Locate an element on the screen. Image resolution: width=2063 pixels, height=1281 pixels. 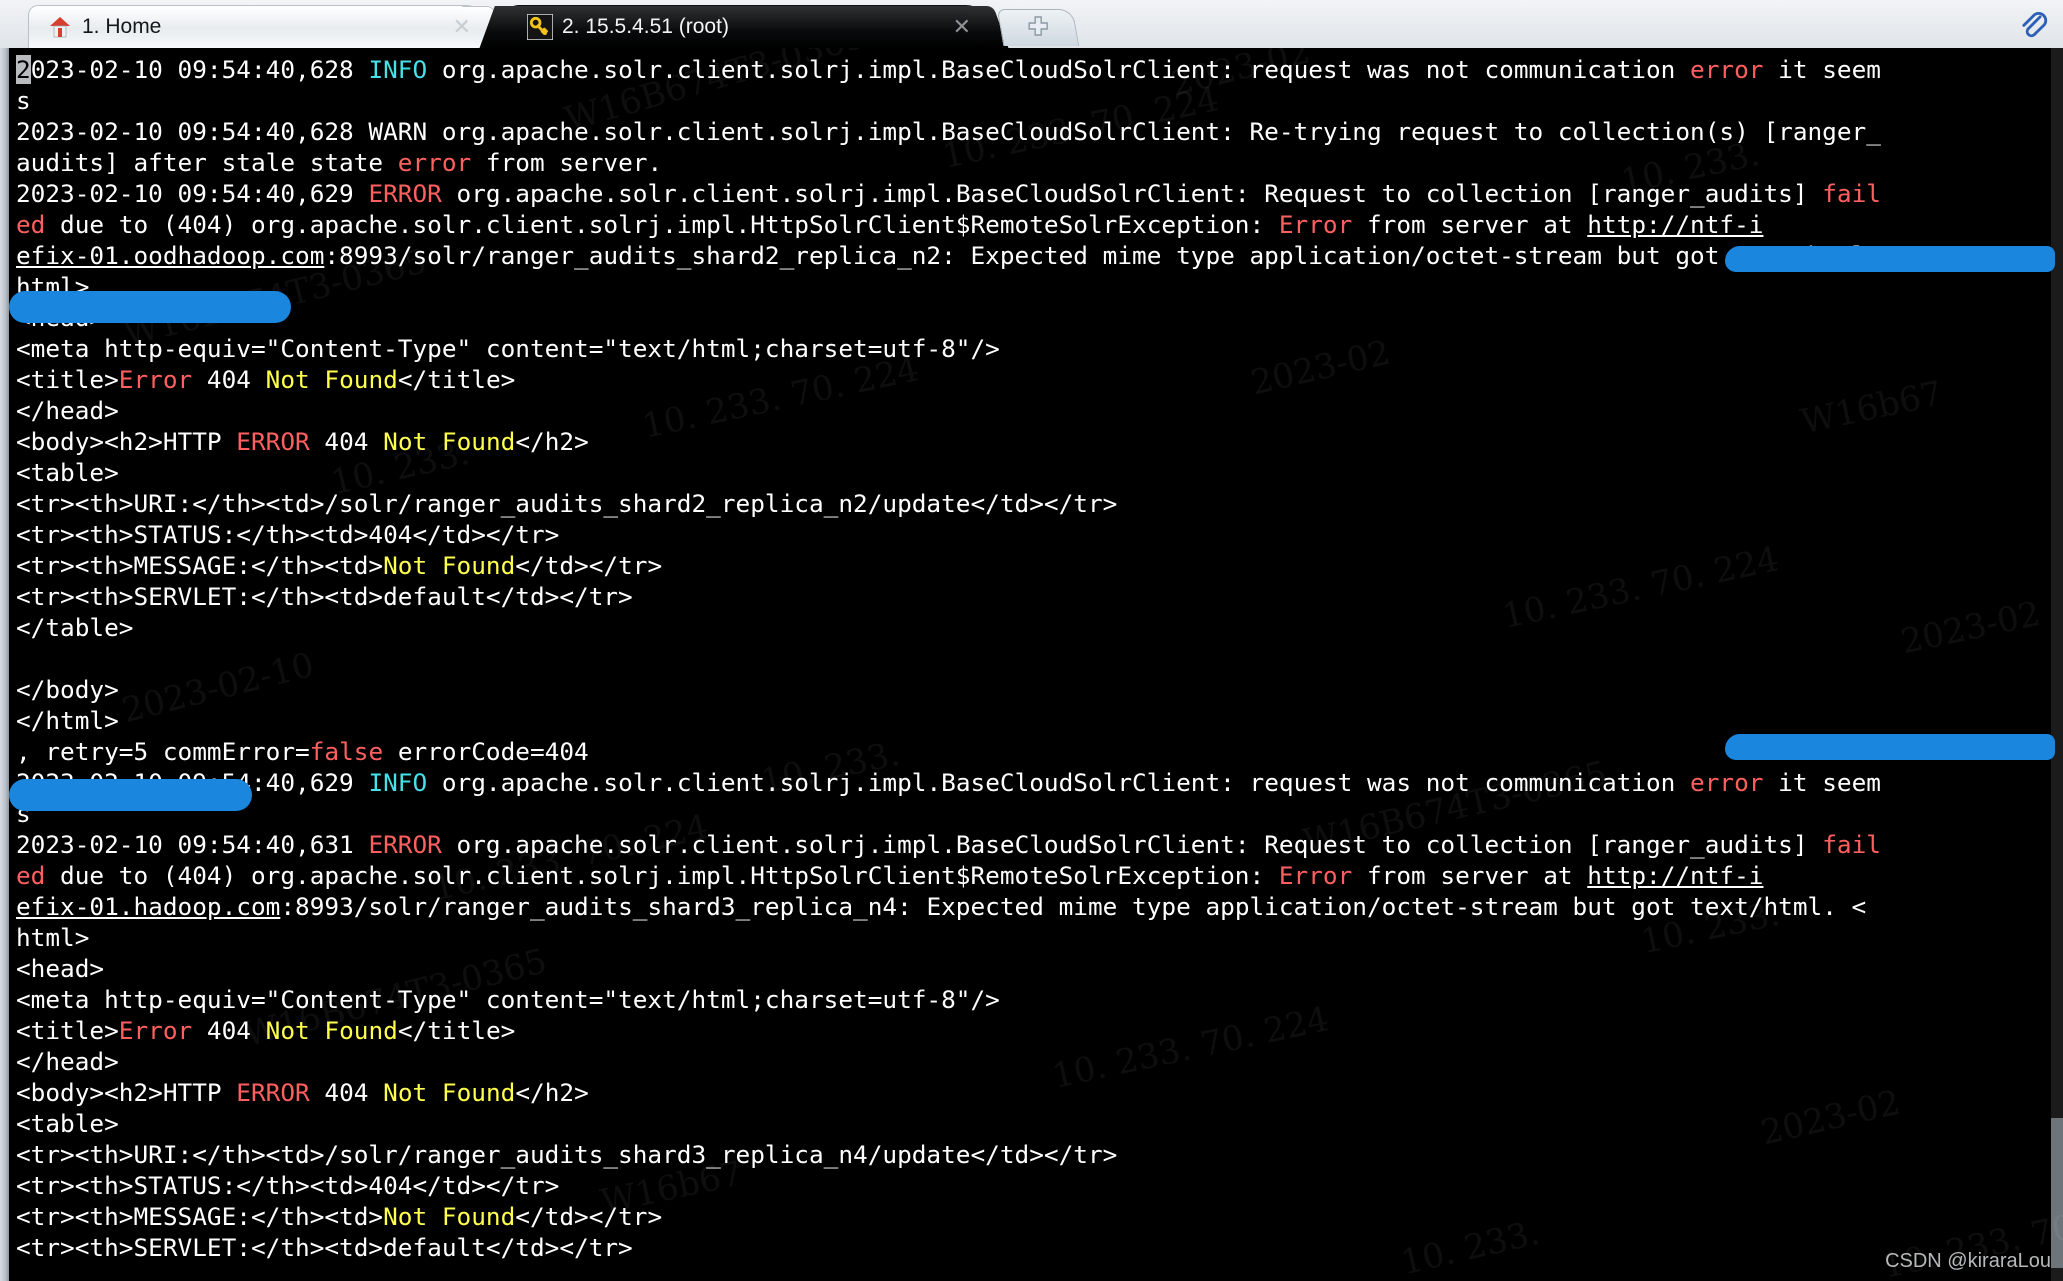
key-icon is located at coordinates (540, 27).